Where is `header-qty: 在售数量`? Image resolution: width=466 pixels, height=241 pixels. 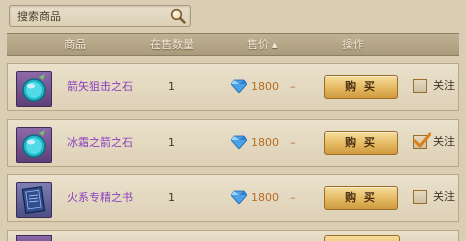
header-qty: 在售数量 is located at coordinates (172, 44).